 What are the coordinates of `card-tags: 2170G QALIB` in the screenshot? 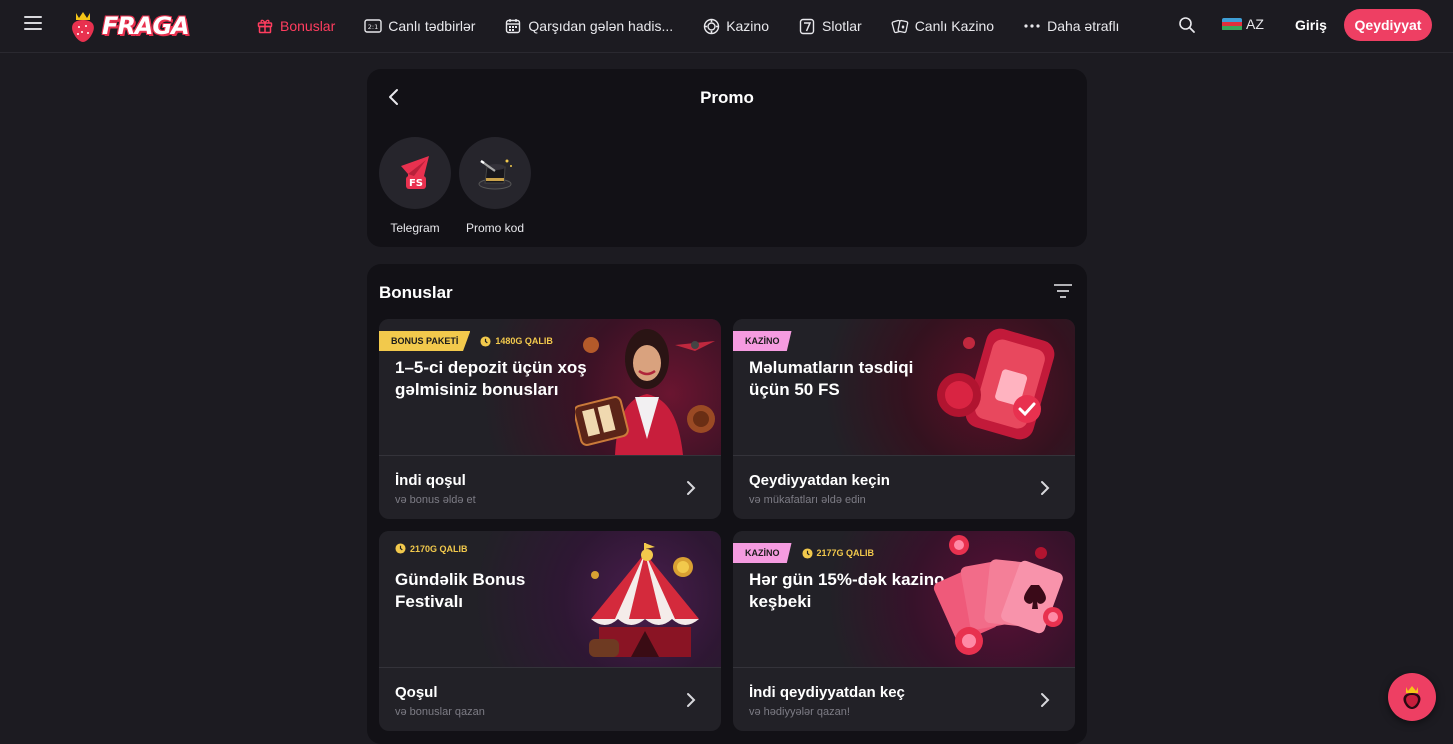 It's located at (423, 548).